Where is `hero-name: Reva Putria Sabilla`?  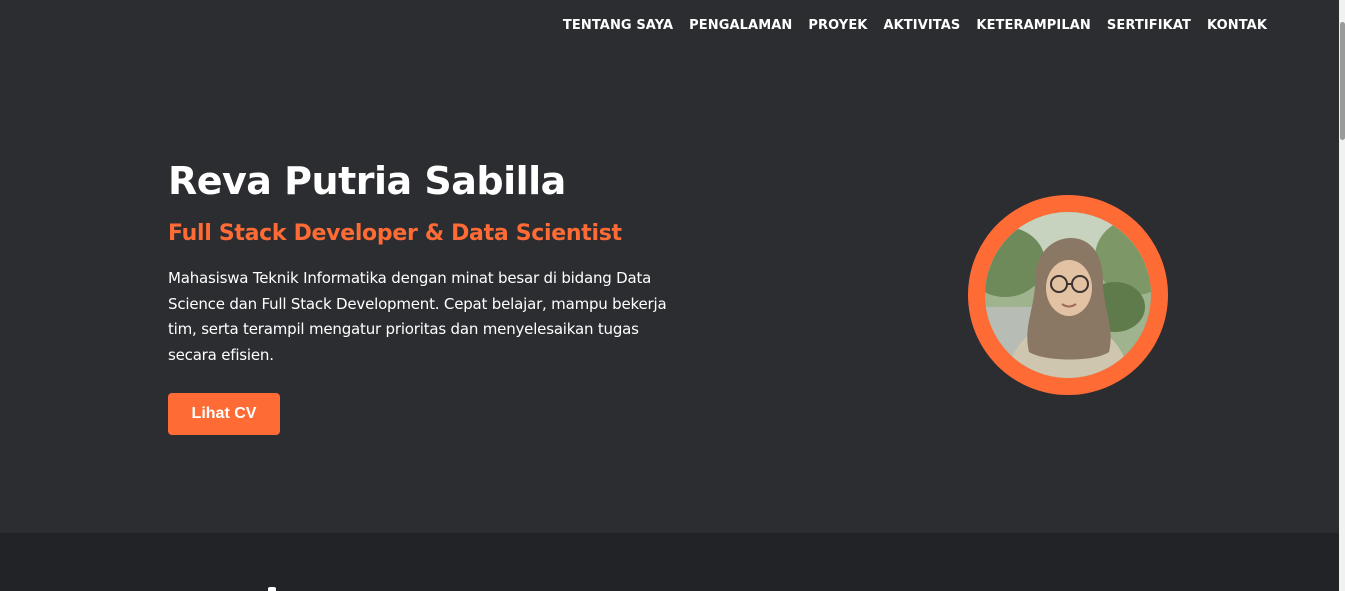 hero-name: Reva Putria Sabilla is located at coordinates (367, 181).